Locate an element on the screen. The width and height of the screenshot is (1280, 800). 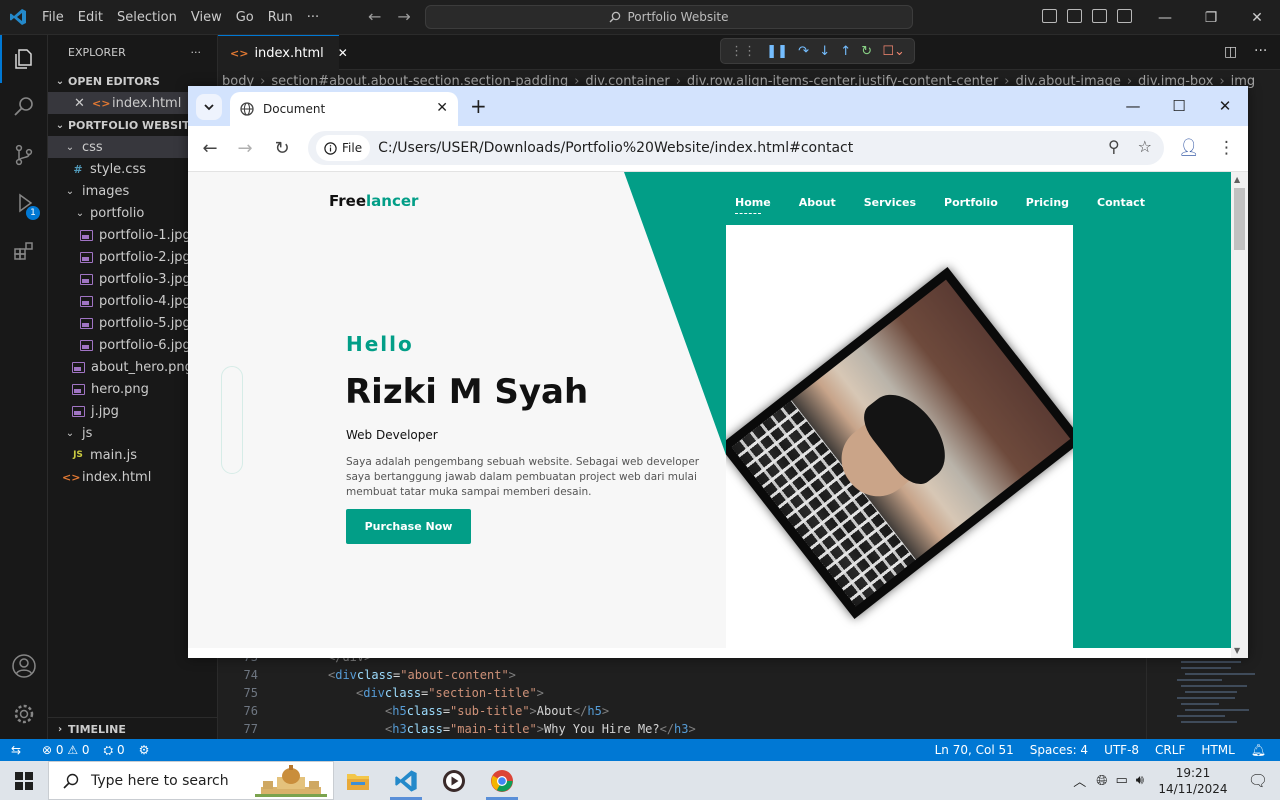
history-nav: ← → is located at coordinates (389, 16).